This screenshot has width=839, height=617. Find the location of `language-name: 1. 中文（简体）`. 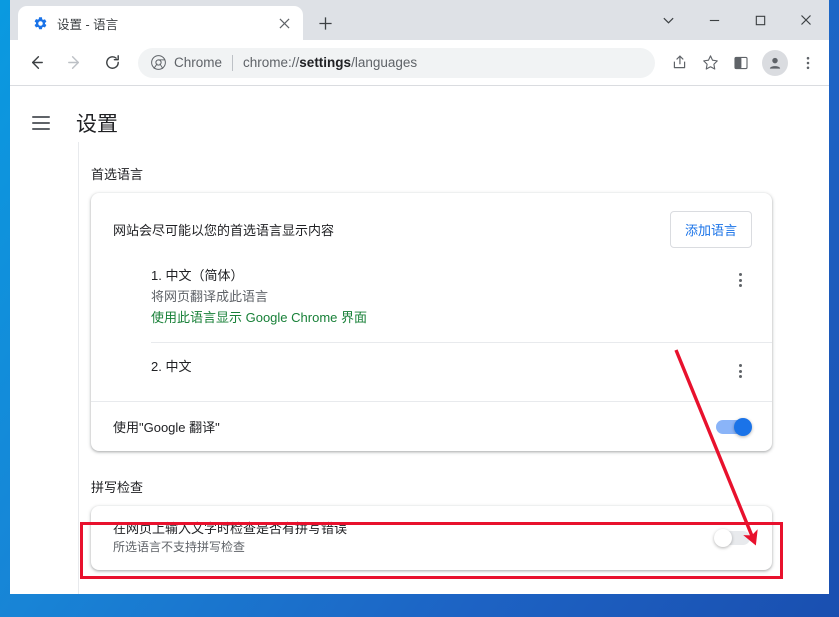

language-name: 1. 中文（简体） is located at coordinates (197, 275).